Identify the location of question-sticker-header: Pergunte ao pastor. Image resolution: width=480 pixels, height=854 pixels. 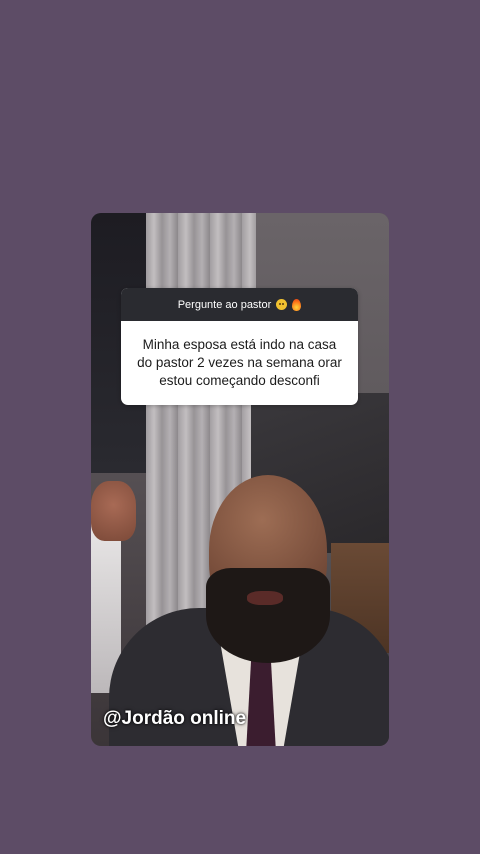
(239, 304).